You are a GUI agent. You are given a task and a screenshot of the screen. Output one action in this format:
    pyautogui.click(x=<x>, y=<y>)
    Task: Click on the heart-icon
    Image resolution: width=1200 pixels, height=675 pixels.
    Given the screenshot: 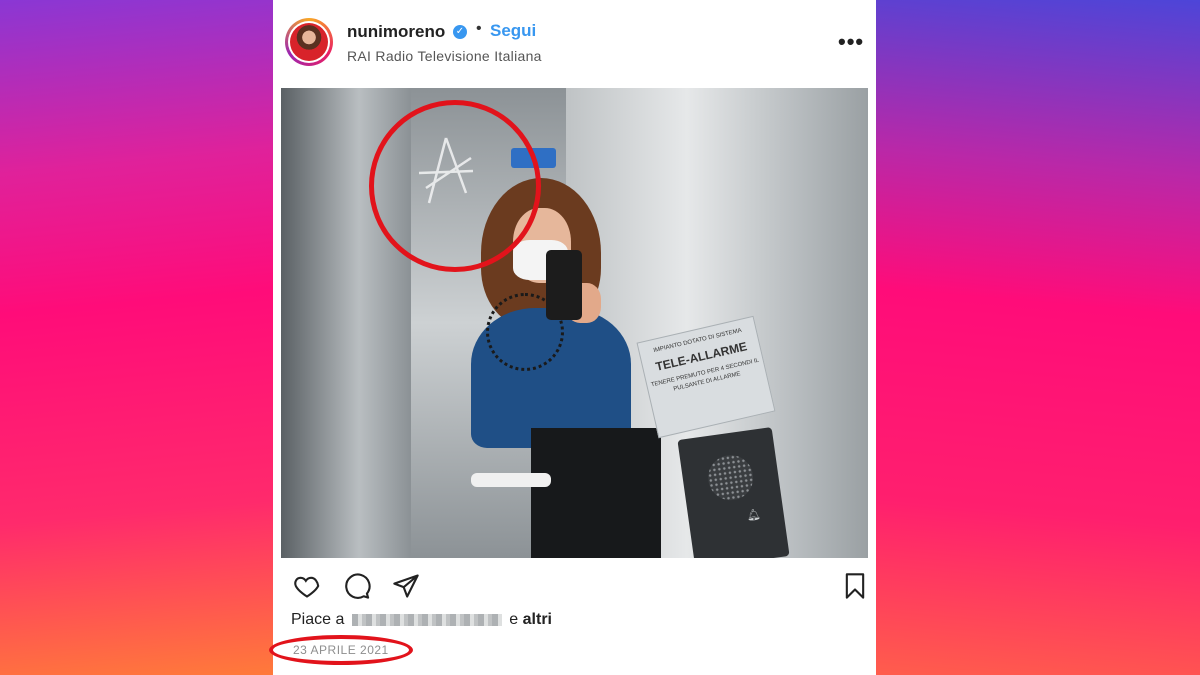 What is the action you would take?
    pyautogui.click(x=307, y=586)
    